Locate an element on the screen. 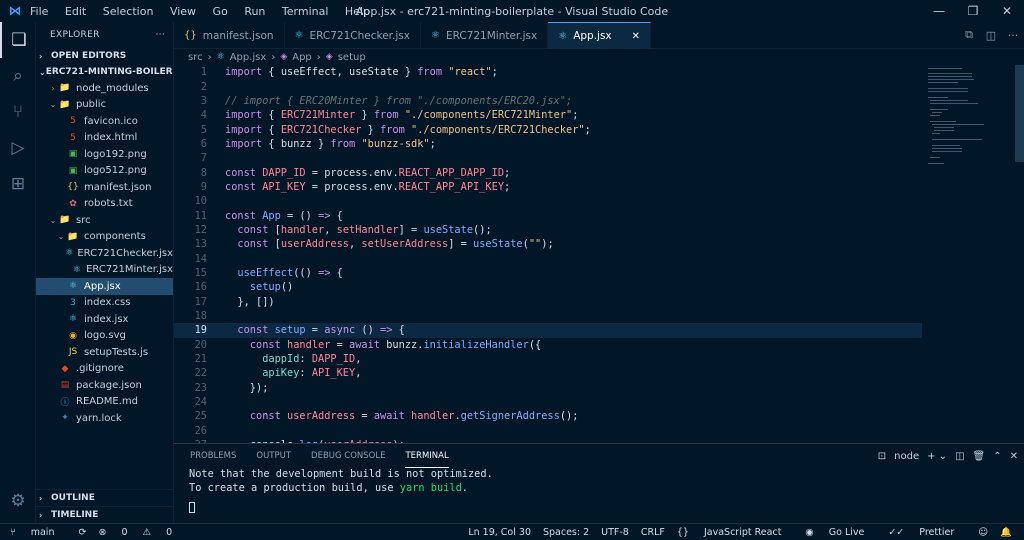 This screenshot has height=540, width=1024. search-icon: ⌕ is located at coordinates (18, 76).